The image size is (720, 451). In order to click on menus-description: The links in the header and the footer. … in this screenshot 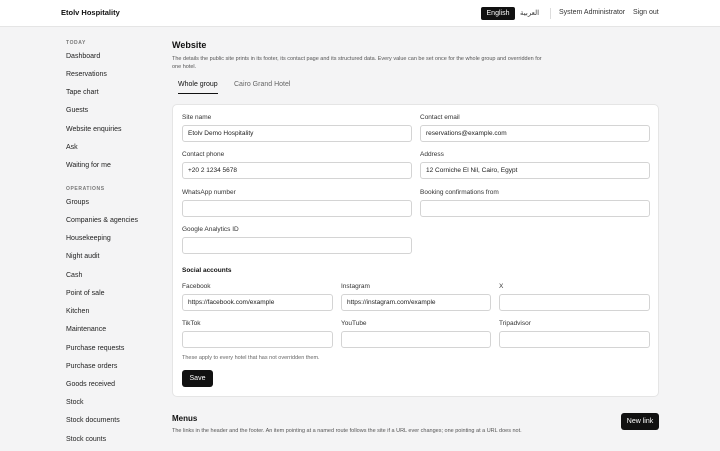, I will do `click(347, 431)`.